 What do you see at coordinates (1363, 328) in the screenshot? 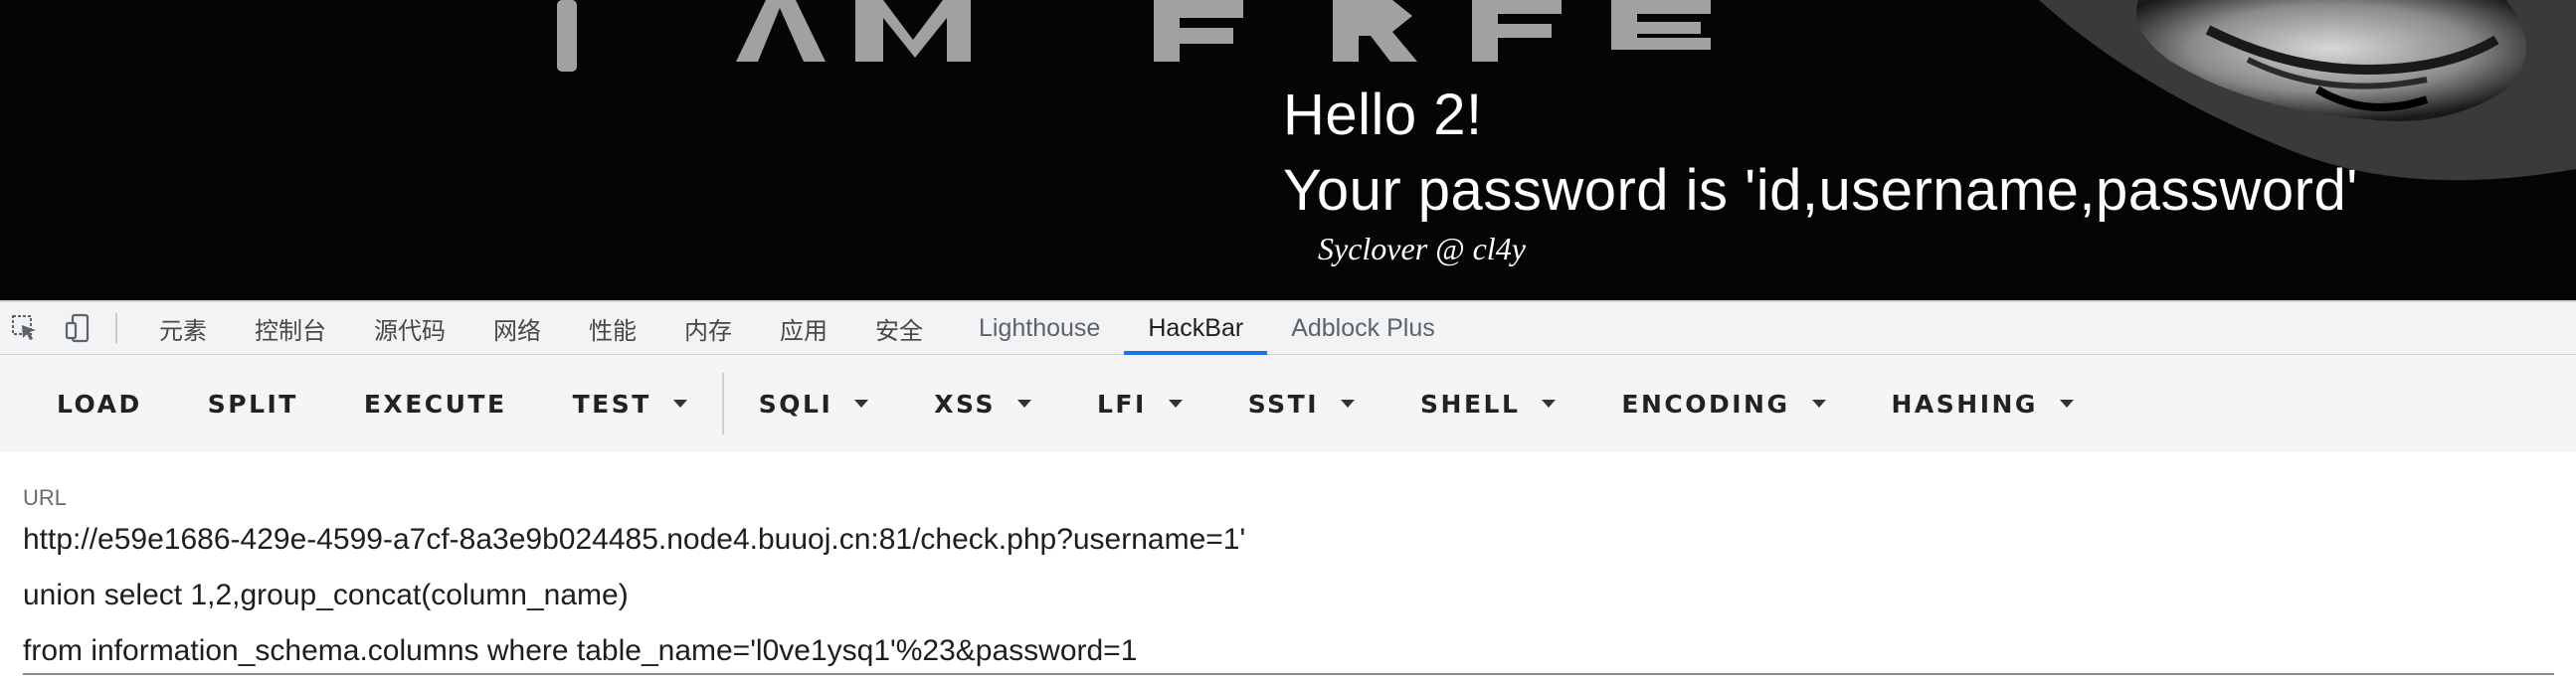
I see `tab-adblock-plus: Adblock Plus` at bounding box center [1363, 328].